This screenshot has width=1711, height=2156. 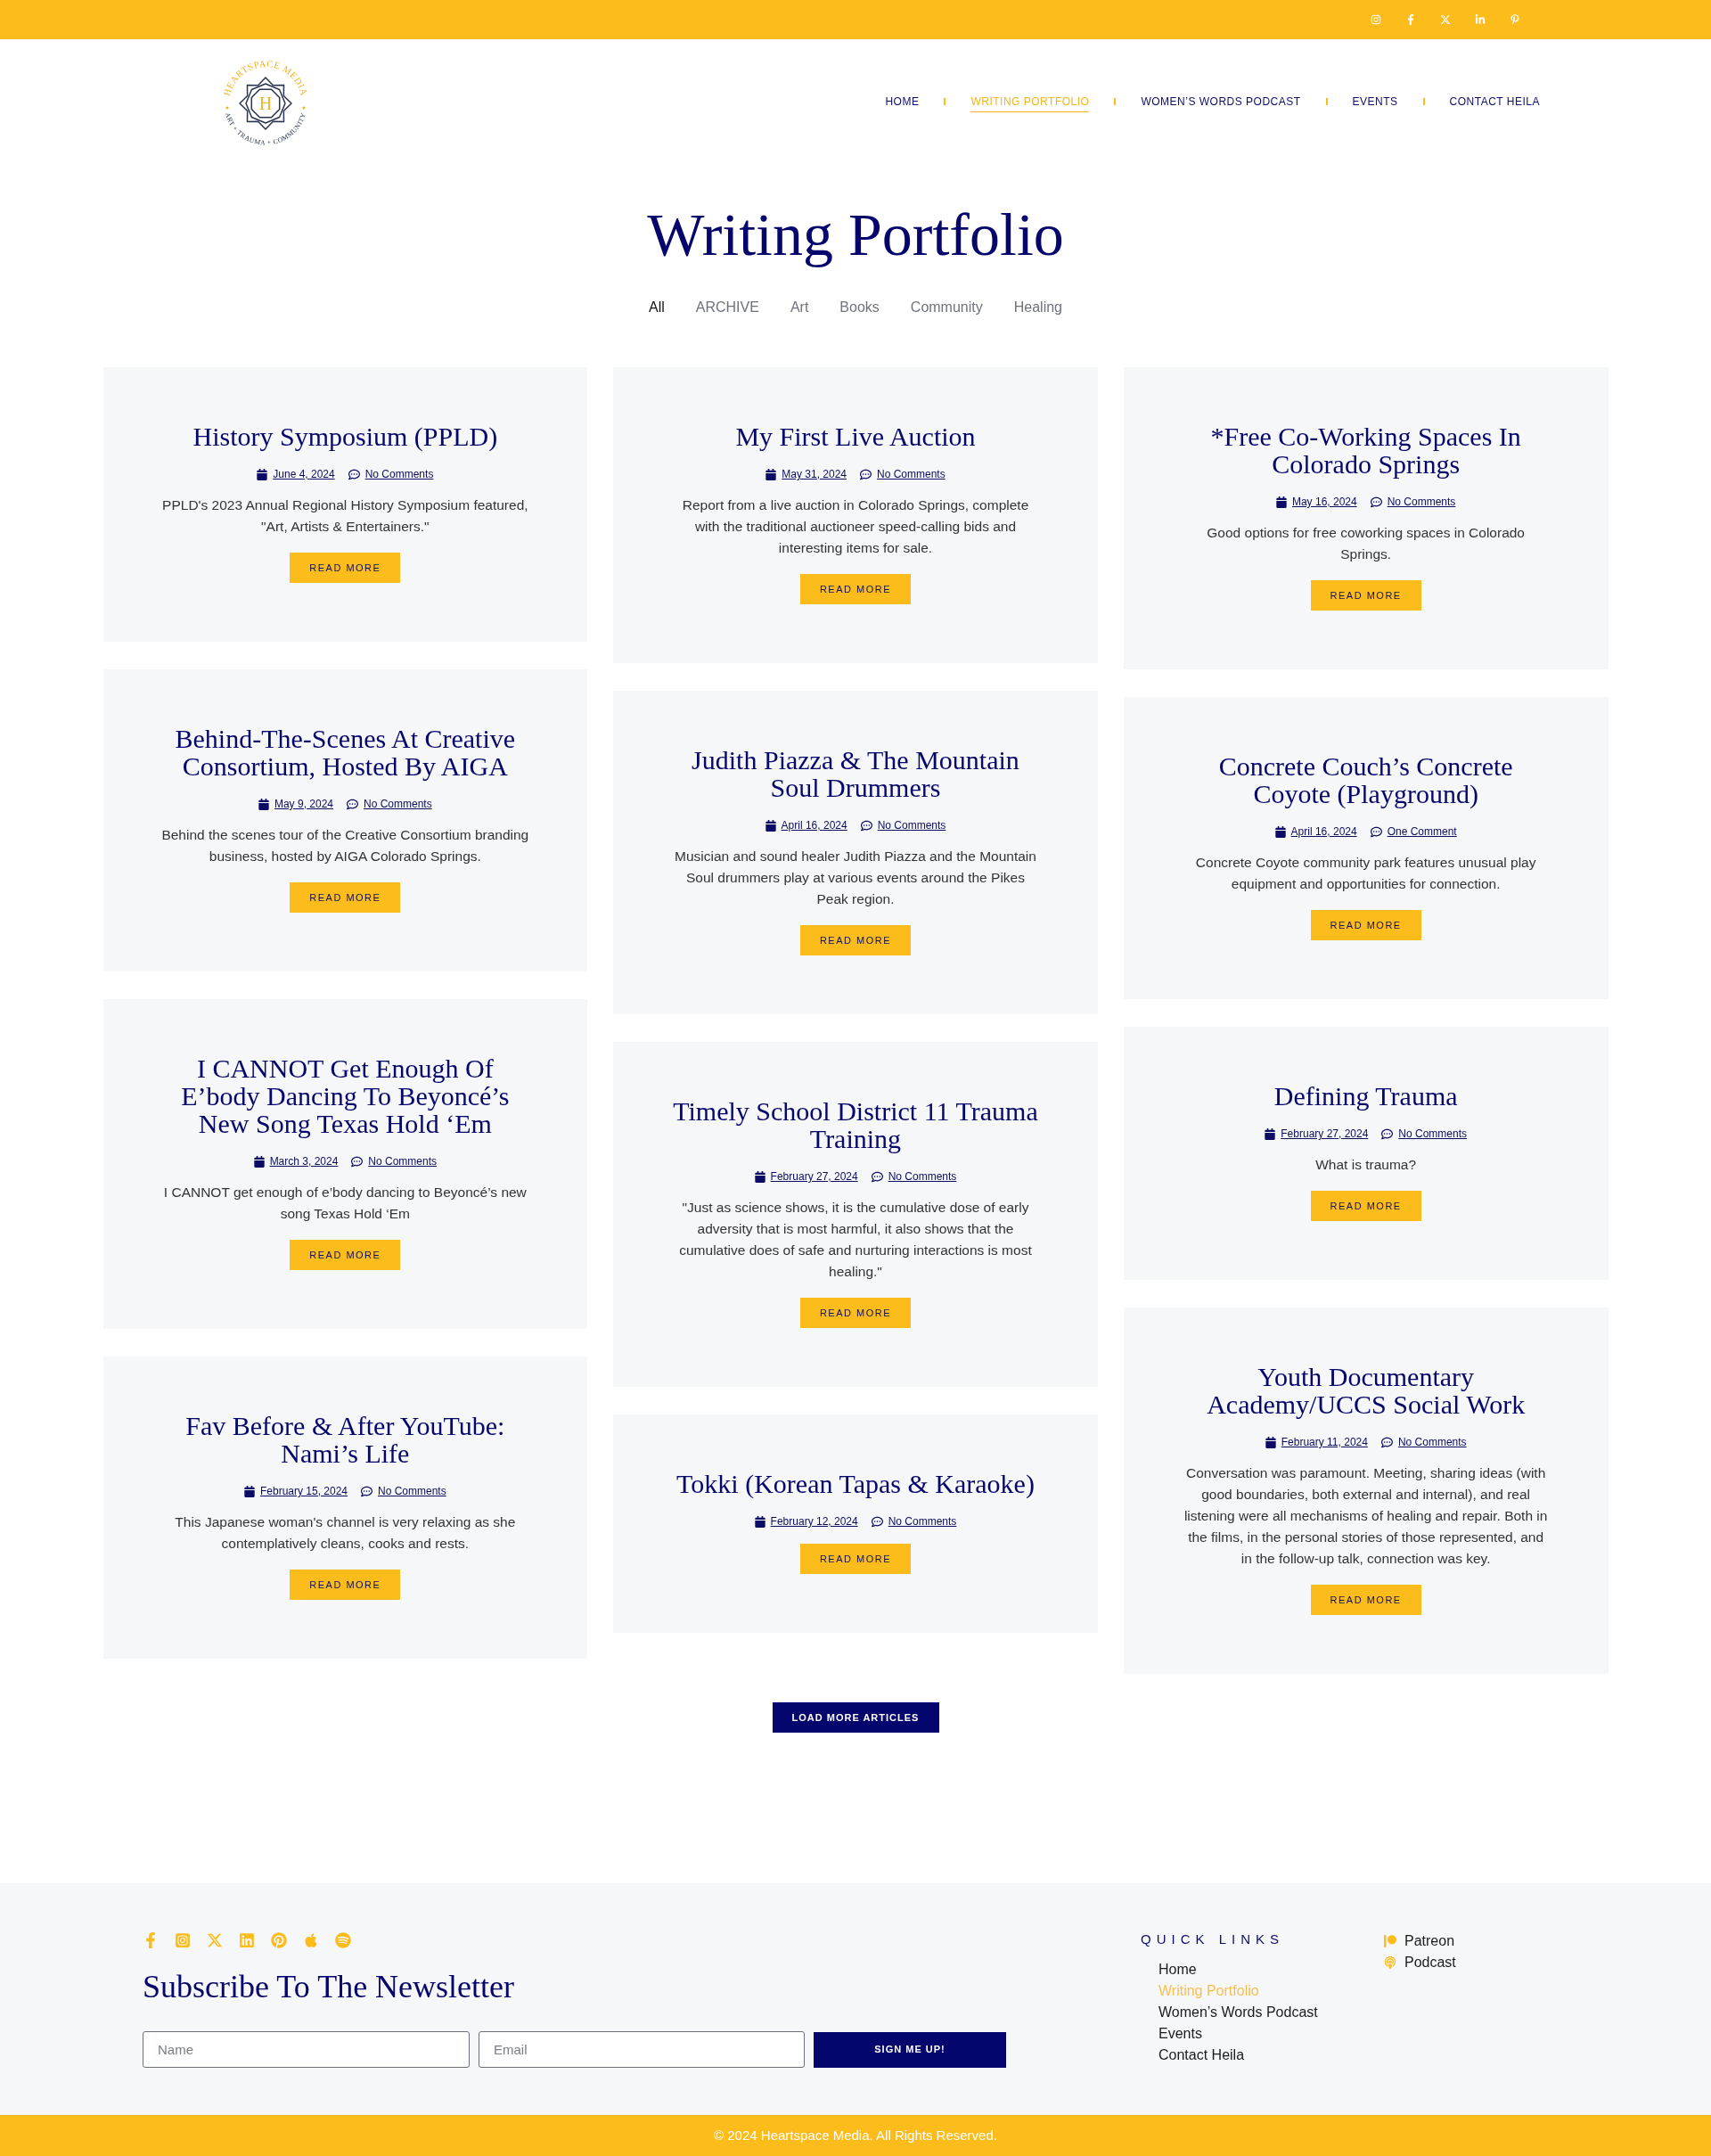 What do you see at coordinates (1180, 2034) in the screenshot?
I see `quick-link: Events` at bounding box center [1180, 2034].